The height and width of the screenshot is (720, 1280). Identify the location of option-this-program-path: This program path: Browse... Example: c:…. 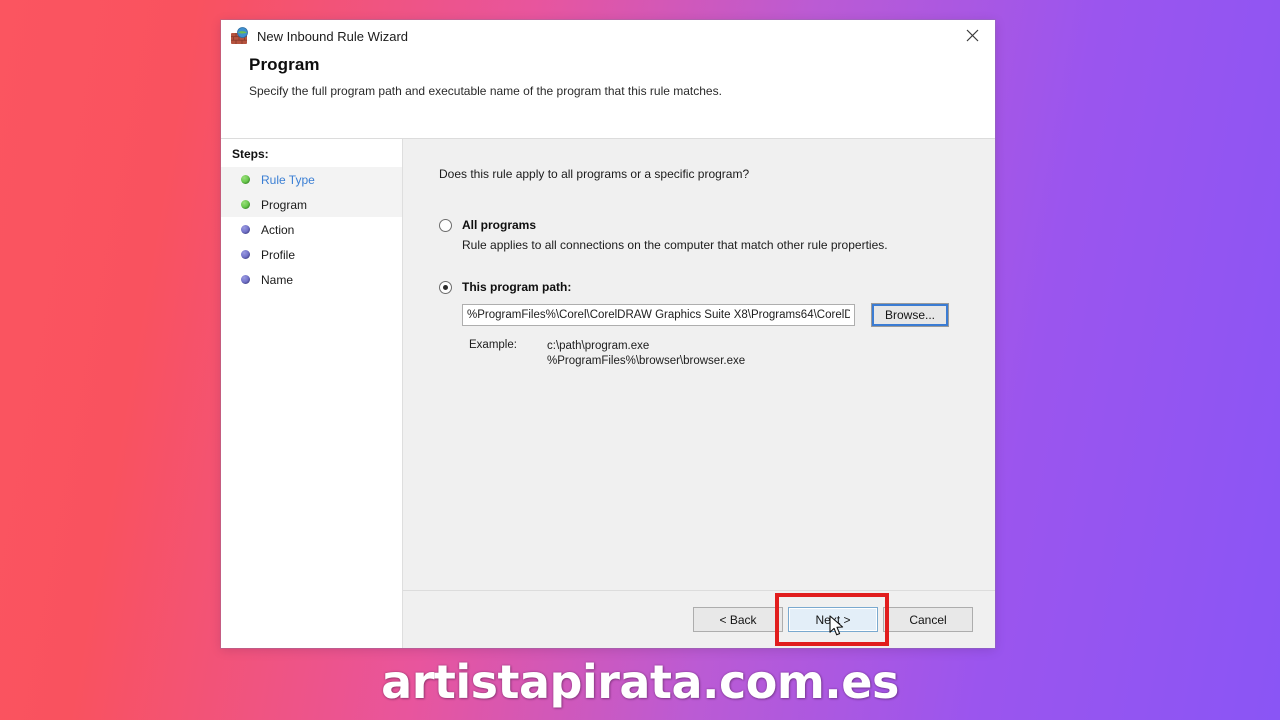
(703, 324).